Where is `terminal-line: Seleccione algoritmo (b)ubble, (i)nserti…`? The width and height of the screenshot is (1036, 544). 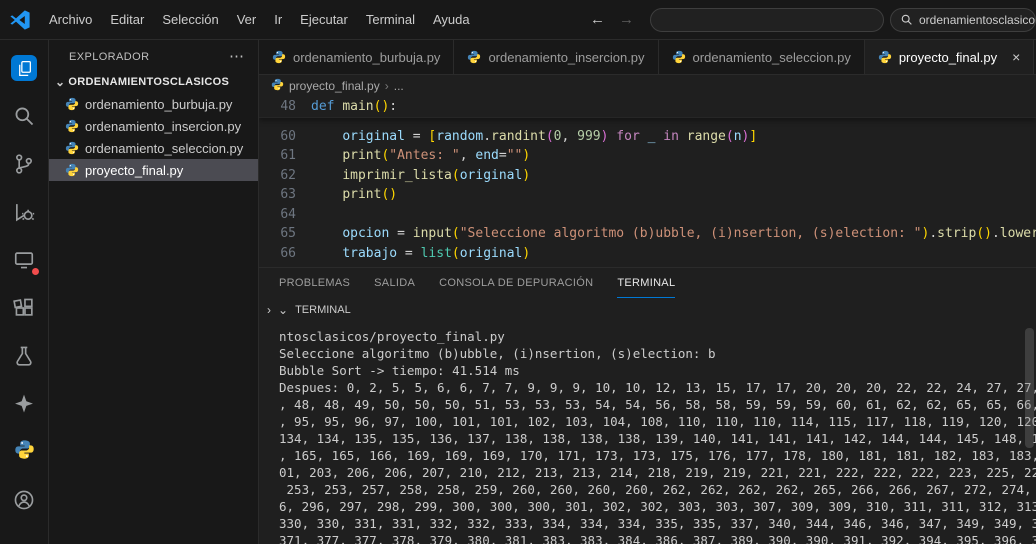 terminal-line: Seleccione algoritmo (b)ubble, (i)nserti… is located at coordinates (497, 353).